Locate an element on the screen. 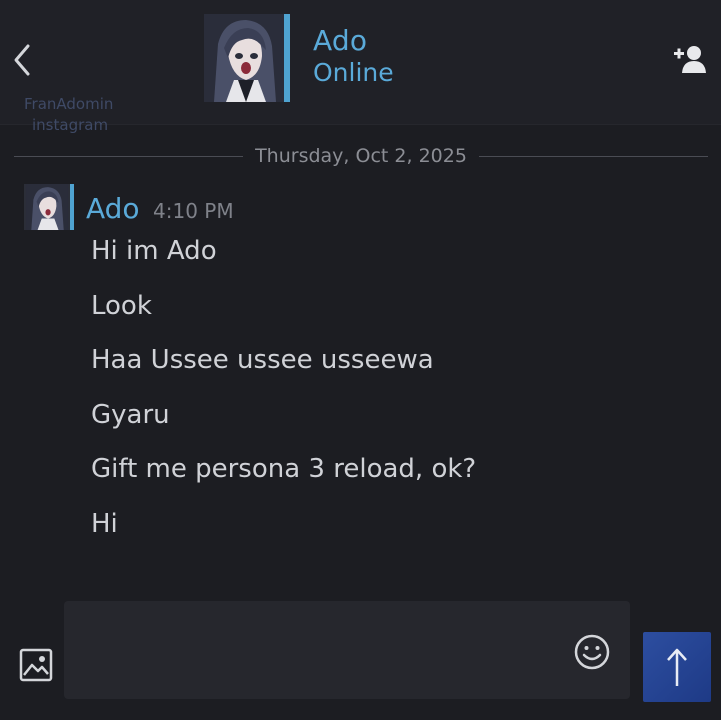  add-friend-icon is located at coordinates (690, 59).